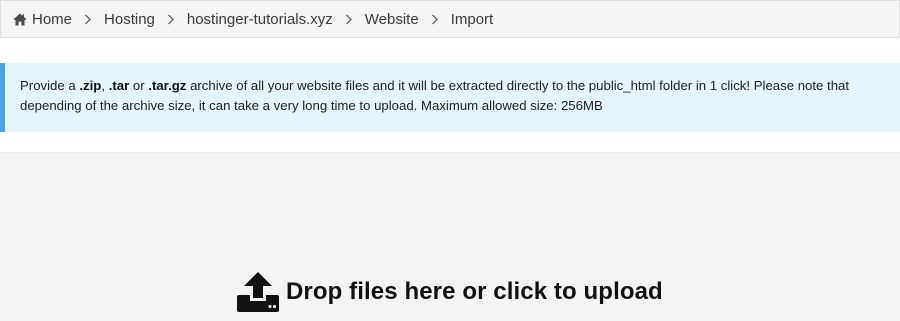 This screenshot has height=321, width=900. I want to click on upload-icon, so click(258, 292).